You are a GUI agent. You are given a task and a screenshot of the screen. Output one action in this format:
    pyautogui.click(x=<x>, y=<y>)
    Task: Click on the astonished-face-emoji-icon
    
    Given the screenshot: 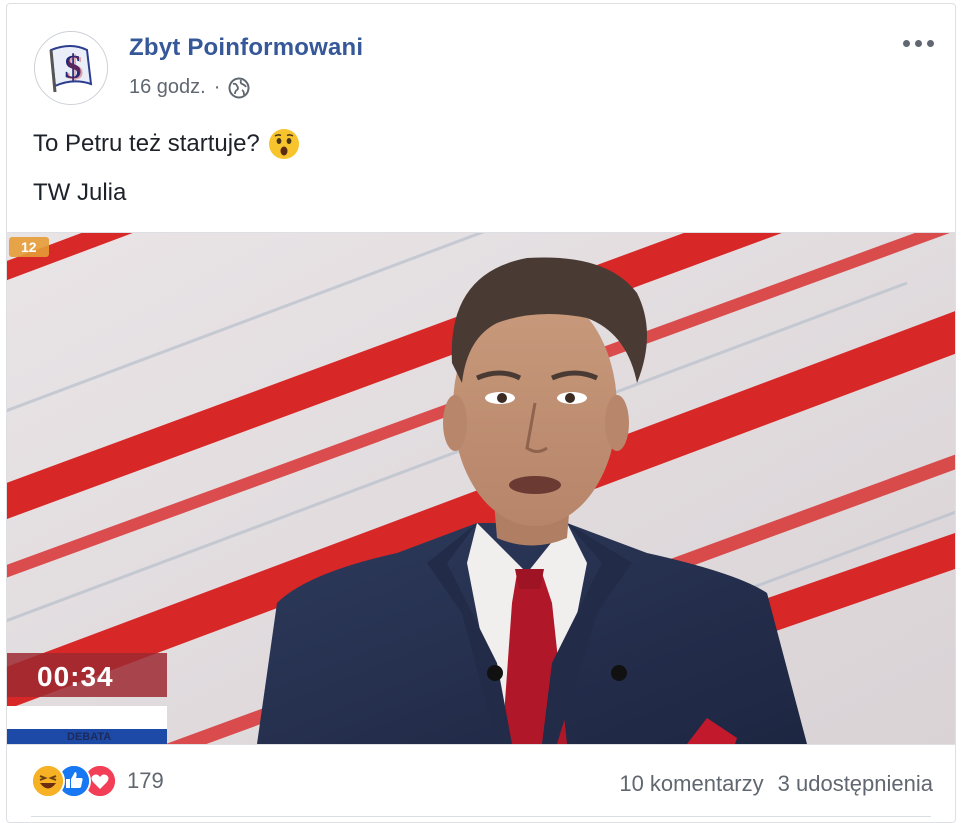 What is the action you would take?
    pyautogui.click(x=283, y=144)
    